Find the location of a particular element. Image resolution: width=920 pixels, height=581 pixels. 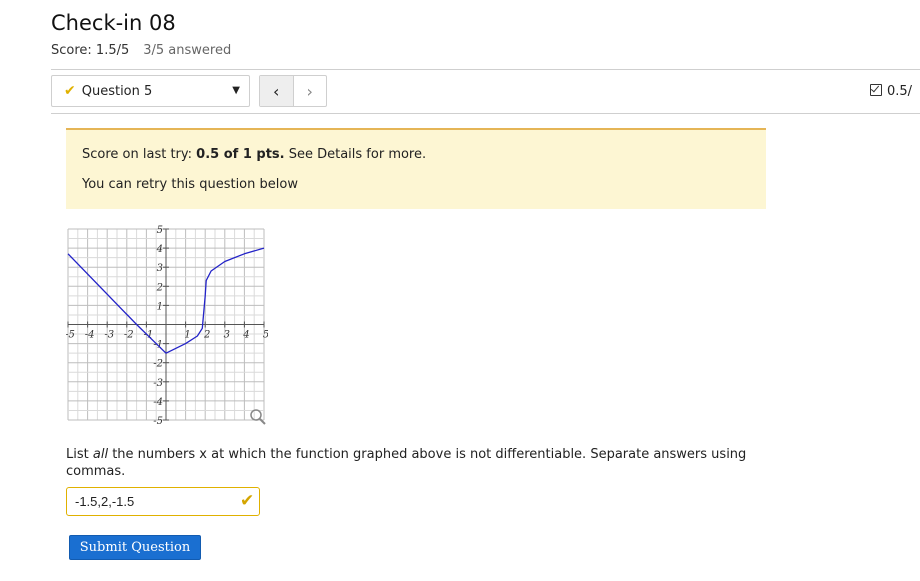

function-graph: -5-4-3-2-11234554321-1-2-3-4-5 is located at coordinates (167, 327).